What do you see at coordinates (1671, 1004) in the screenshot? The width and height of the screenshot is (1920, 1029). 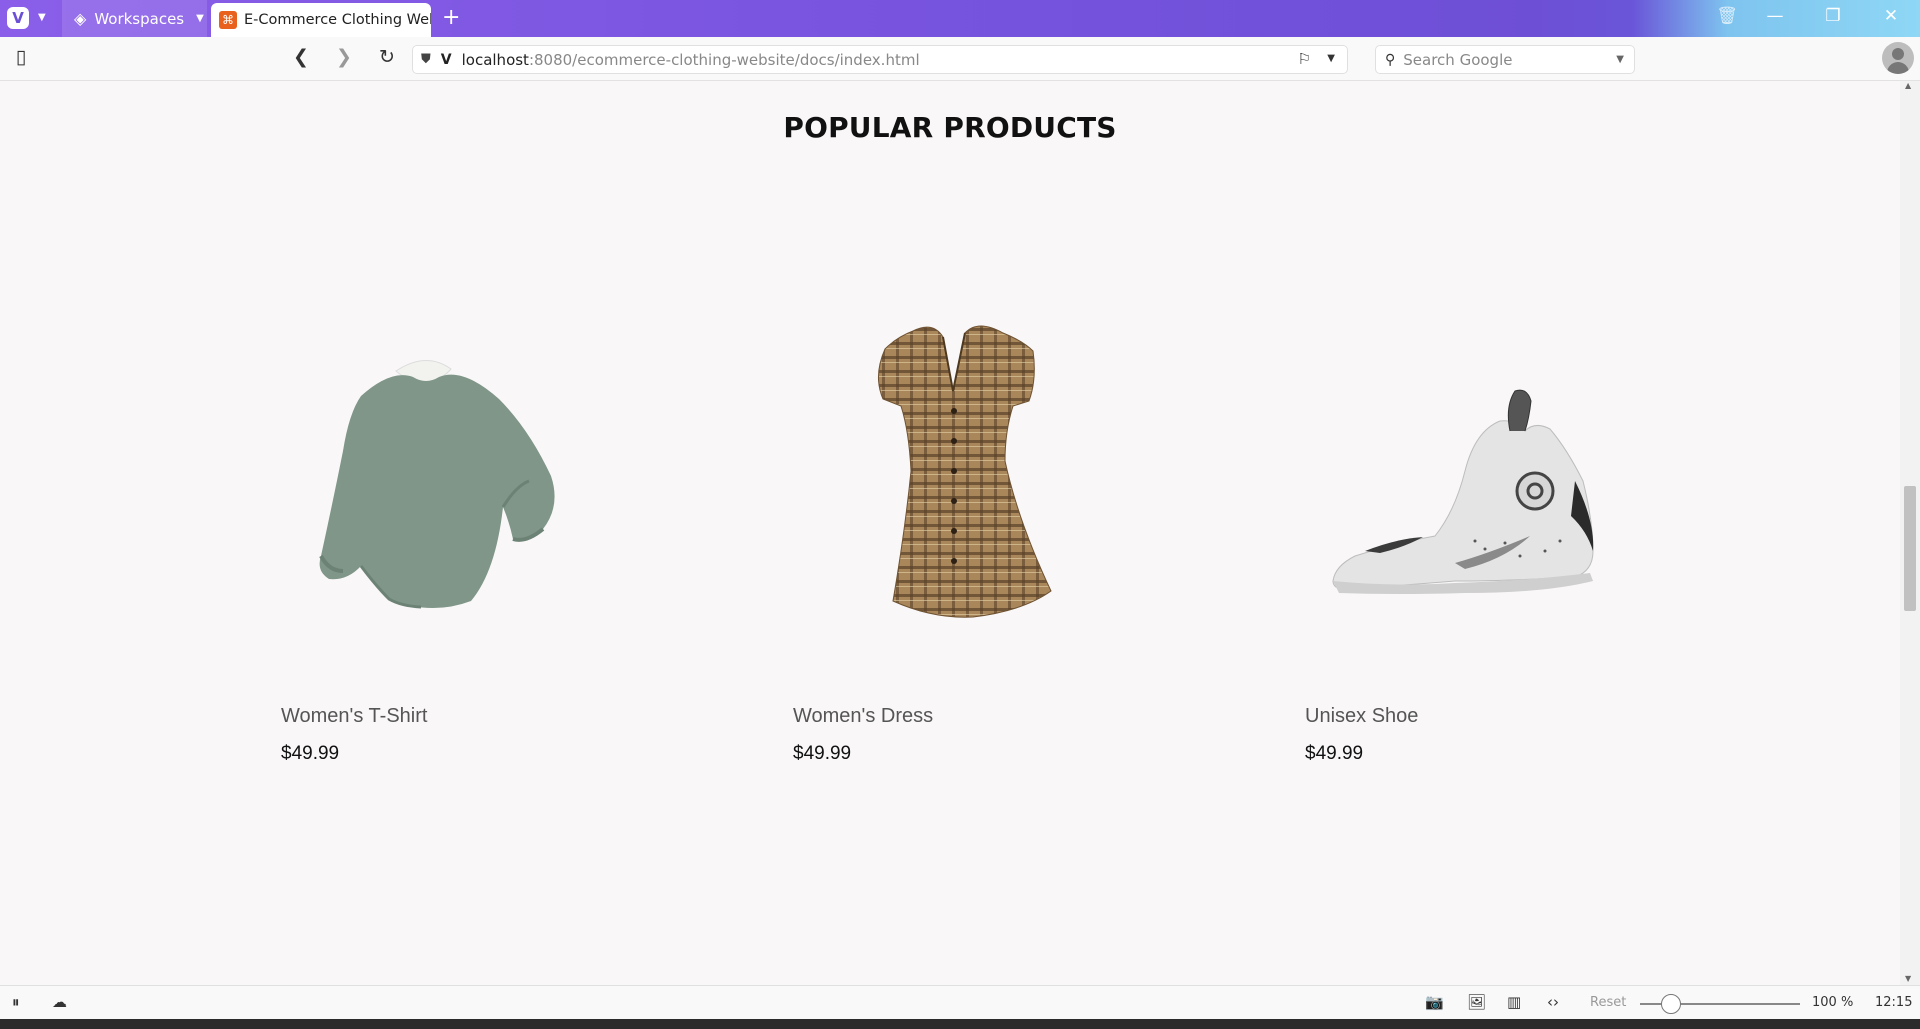 I see `zoom-slider-handle` at bounding box center [1671, 1004].